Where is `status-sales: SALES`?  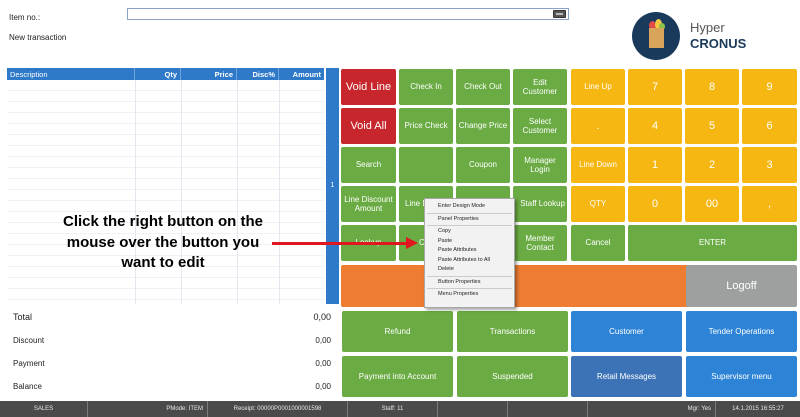 status-sales: SALES is located at coordinates (44, 409).